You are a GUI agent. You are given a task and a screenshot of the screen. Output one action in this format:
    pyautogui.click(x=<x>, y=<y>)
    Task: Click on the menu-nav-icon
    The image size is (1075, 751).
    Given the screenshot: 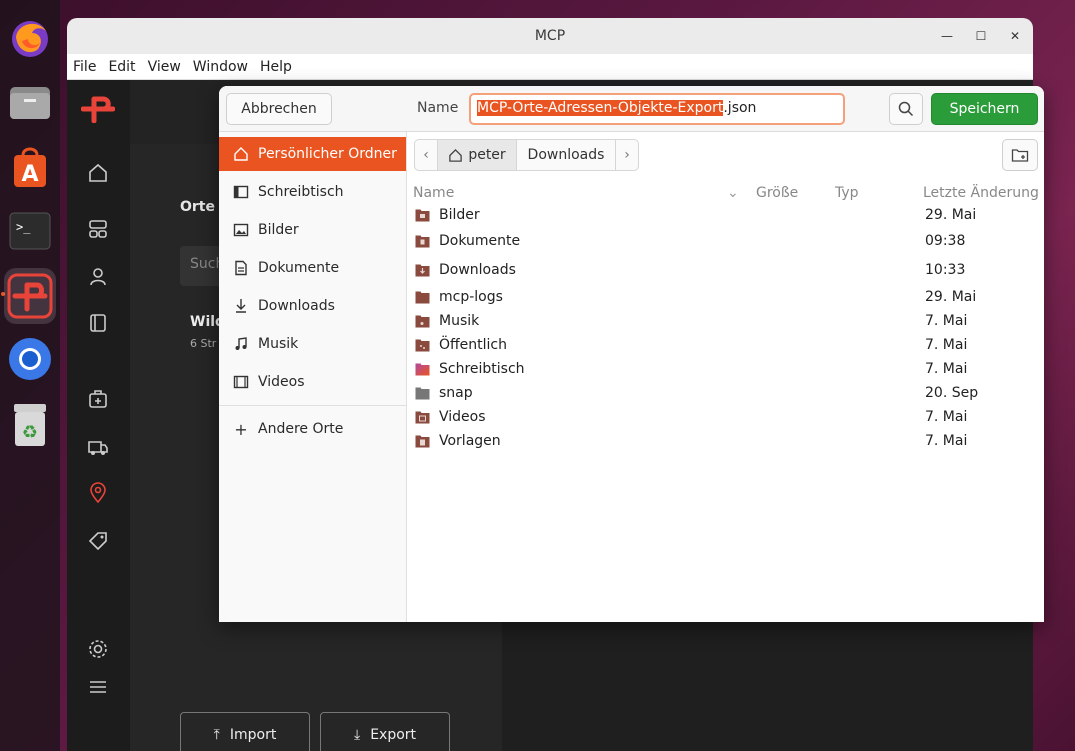 What is the action you would take?
    pyautogui.click(x=98, y=687)
    